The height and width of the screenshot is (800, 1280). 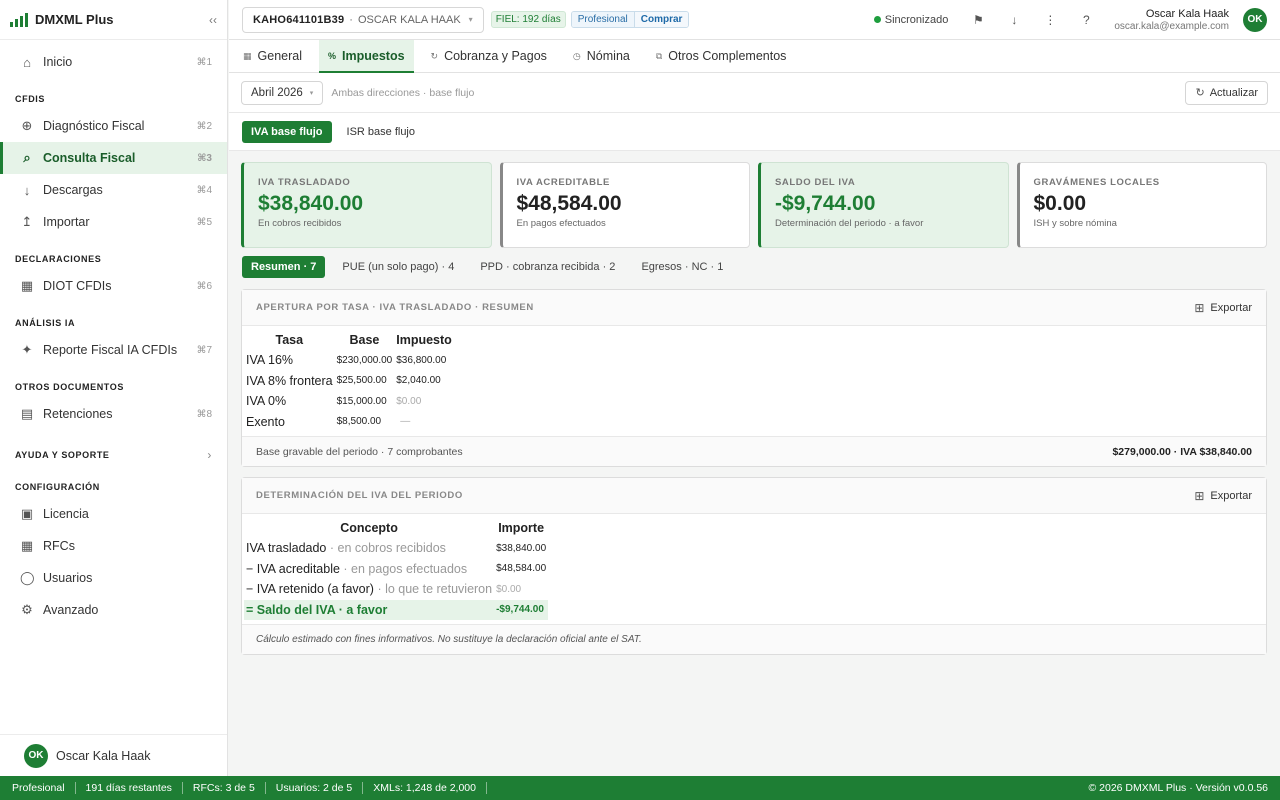 What do you see at coordinates (398, 267) in the screenshot?
I see `chip-pue: PUE (un solo pago) · 4` at bounding box center [398, 267].